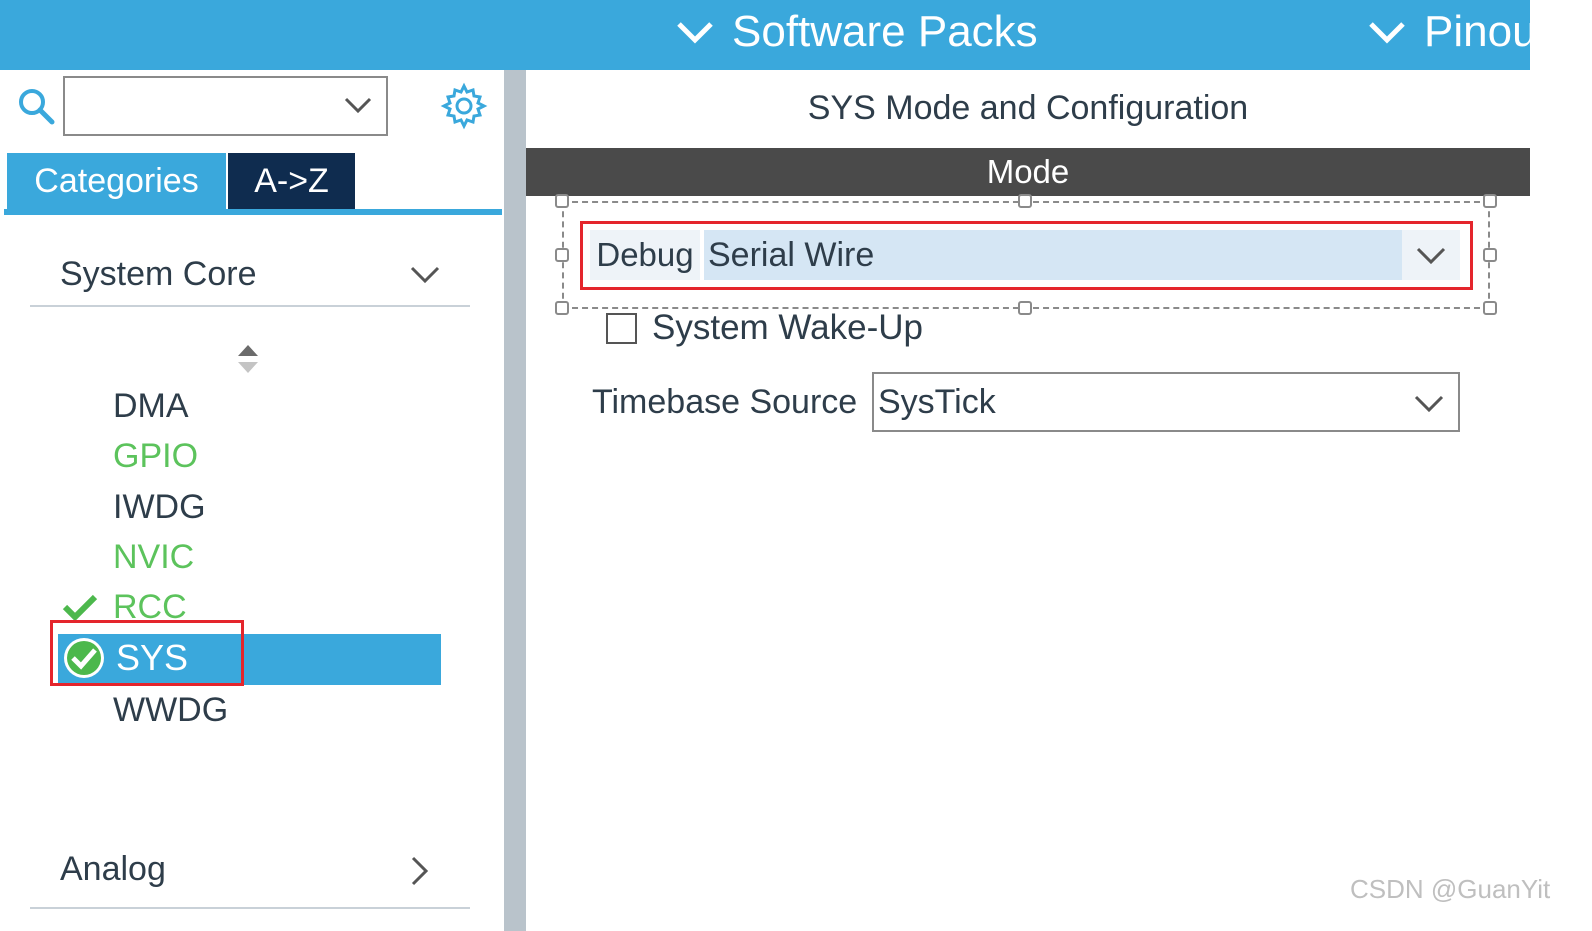 The height and width of the screenshot is (931, 1592). What do you see at coordinates (151, 406) in the screenshot?
I see `list-item-dma: DMA` at bounding box center [151, 406].